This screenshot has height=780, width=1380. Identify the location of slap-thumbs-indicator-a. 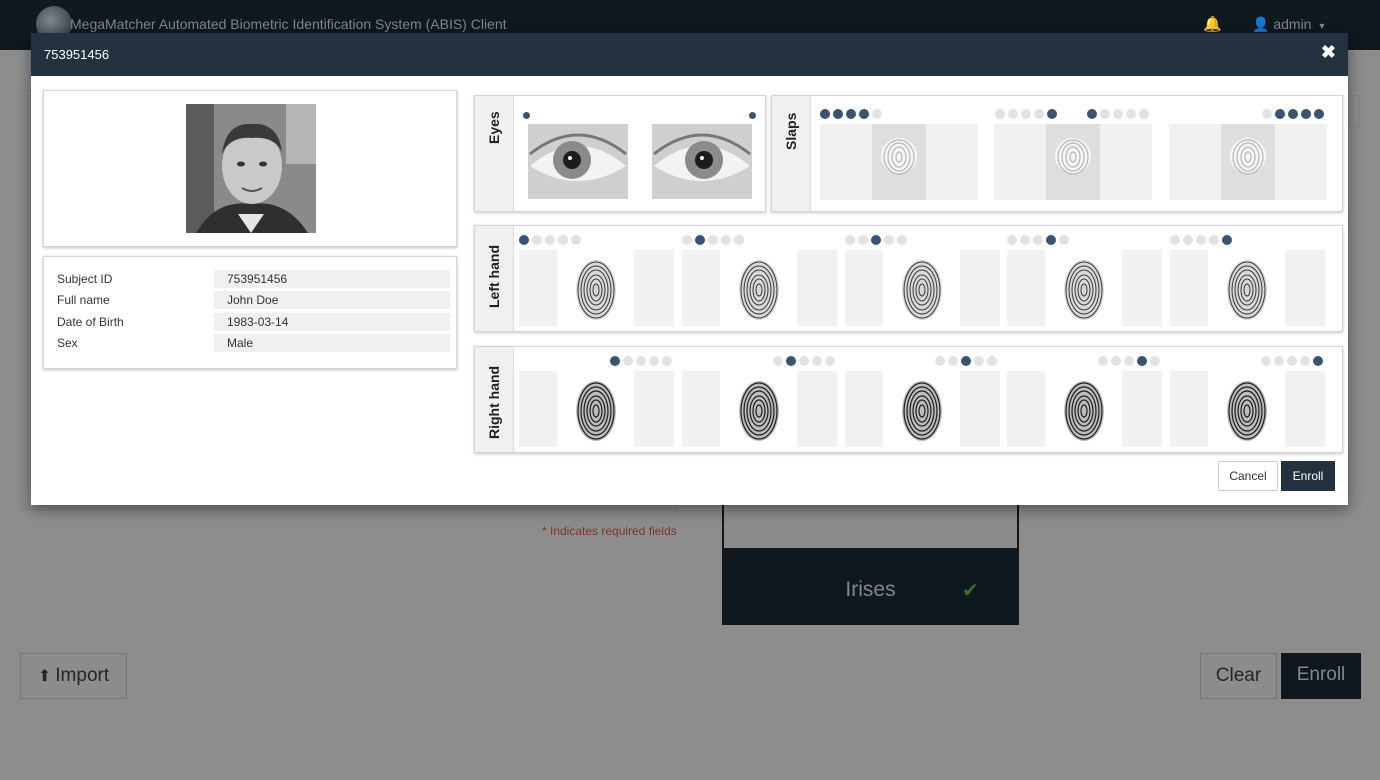
(1026, 114).